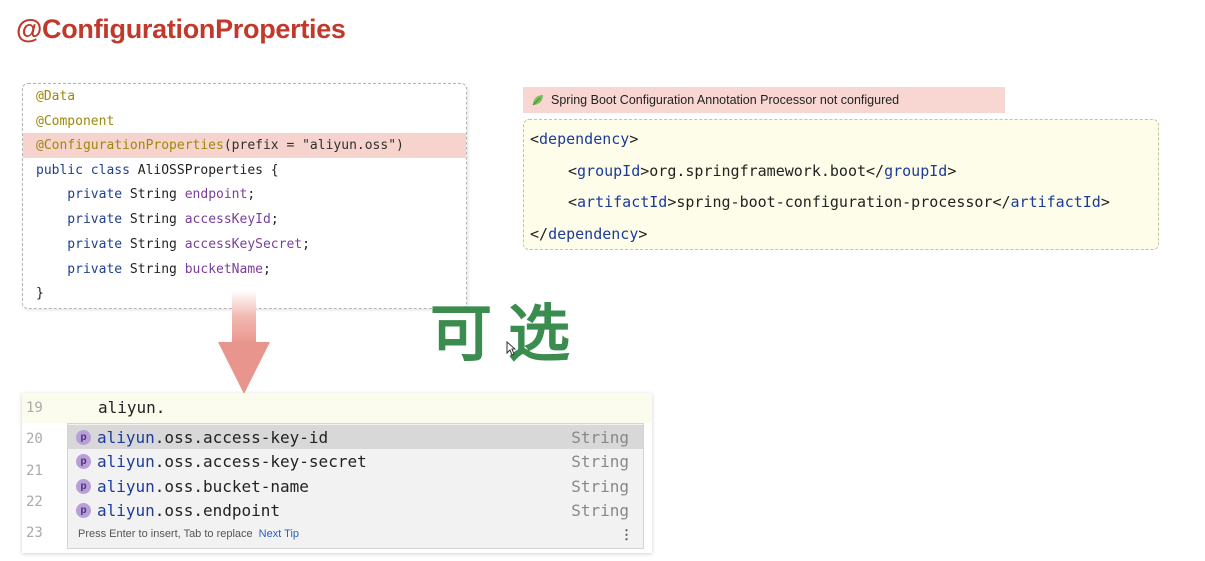 This screenshot has height=561, width=1205. Describe the element at coordinates (181, 29) in the screenshot. I see `page-title: @ConfigurationProperties` at that location.